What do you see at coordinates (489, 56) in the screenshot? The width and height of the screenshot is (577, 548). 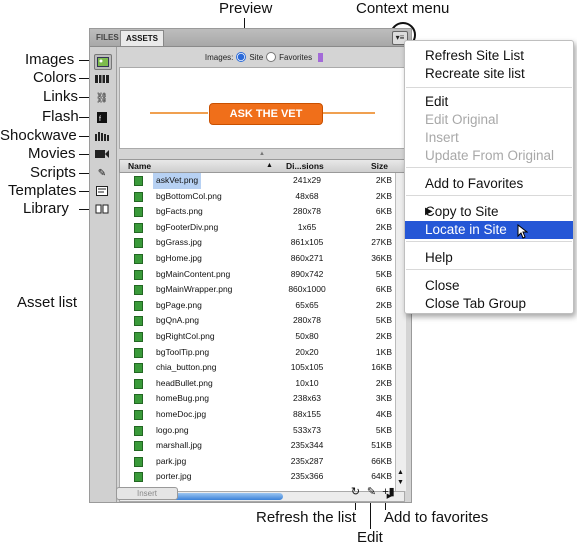 I see `menu-item-refresh-site-list: Refresh Site List` at bounding box center [489, 56].